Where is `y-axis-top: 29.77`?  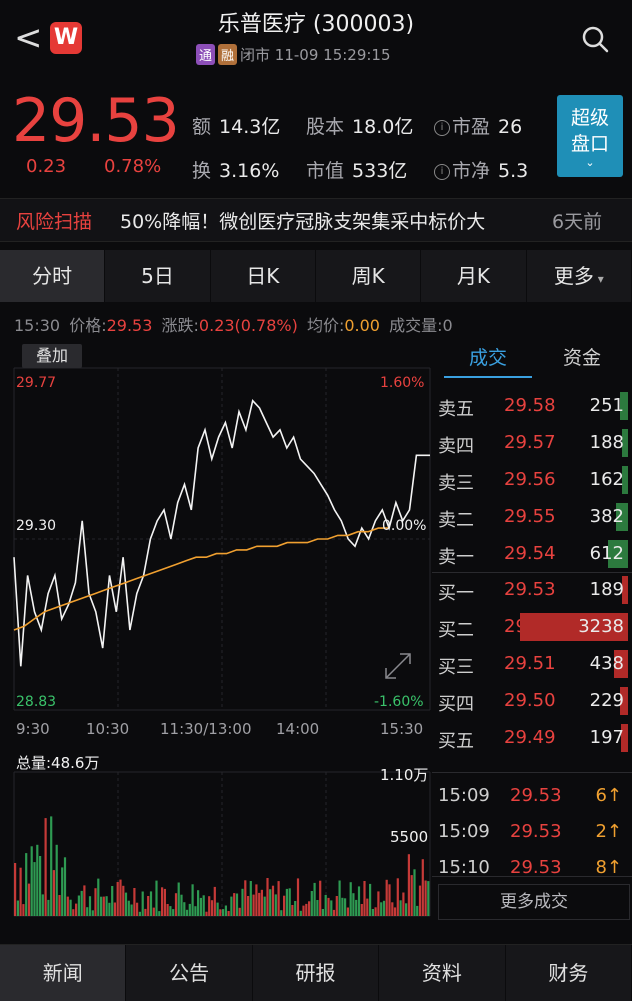 y-axis-top: 29.77 is located at coordinates (36, 383).